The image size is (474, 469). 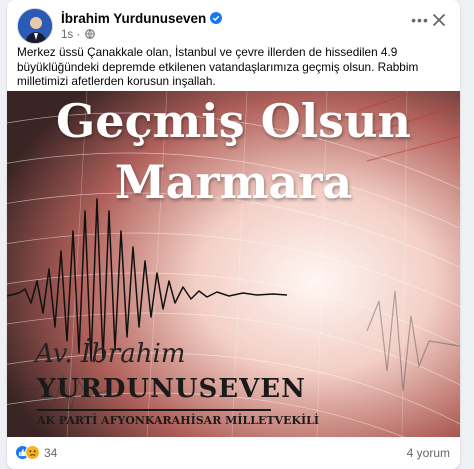 I want to click on verified-badge-icon, so click(x=216, y=18).